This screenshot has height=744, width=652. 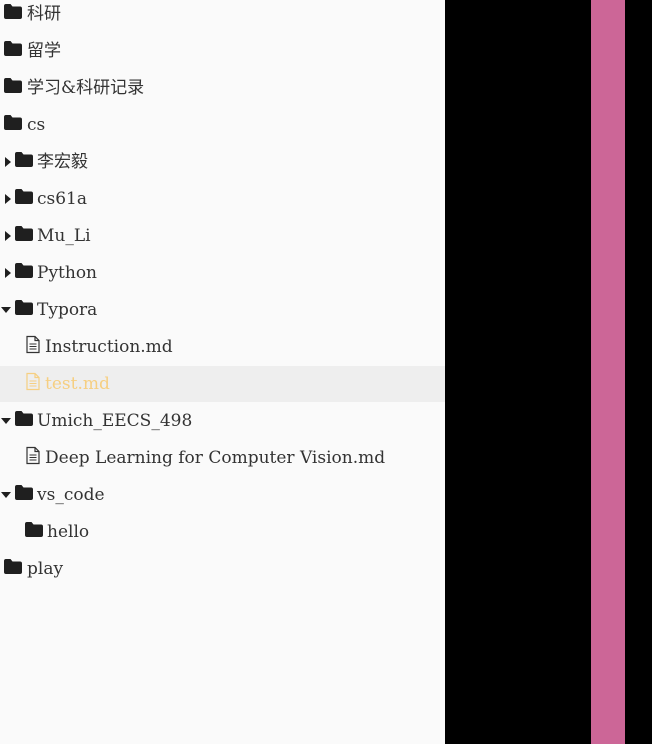 What do you see at coordinates (222, 532) in the screenshot?
I see `tree-item-folder: hello` at bounding box center [222, 532].